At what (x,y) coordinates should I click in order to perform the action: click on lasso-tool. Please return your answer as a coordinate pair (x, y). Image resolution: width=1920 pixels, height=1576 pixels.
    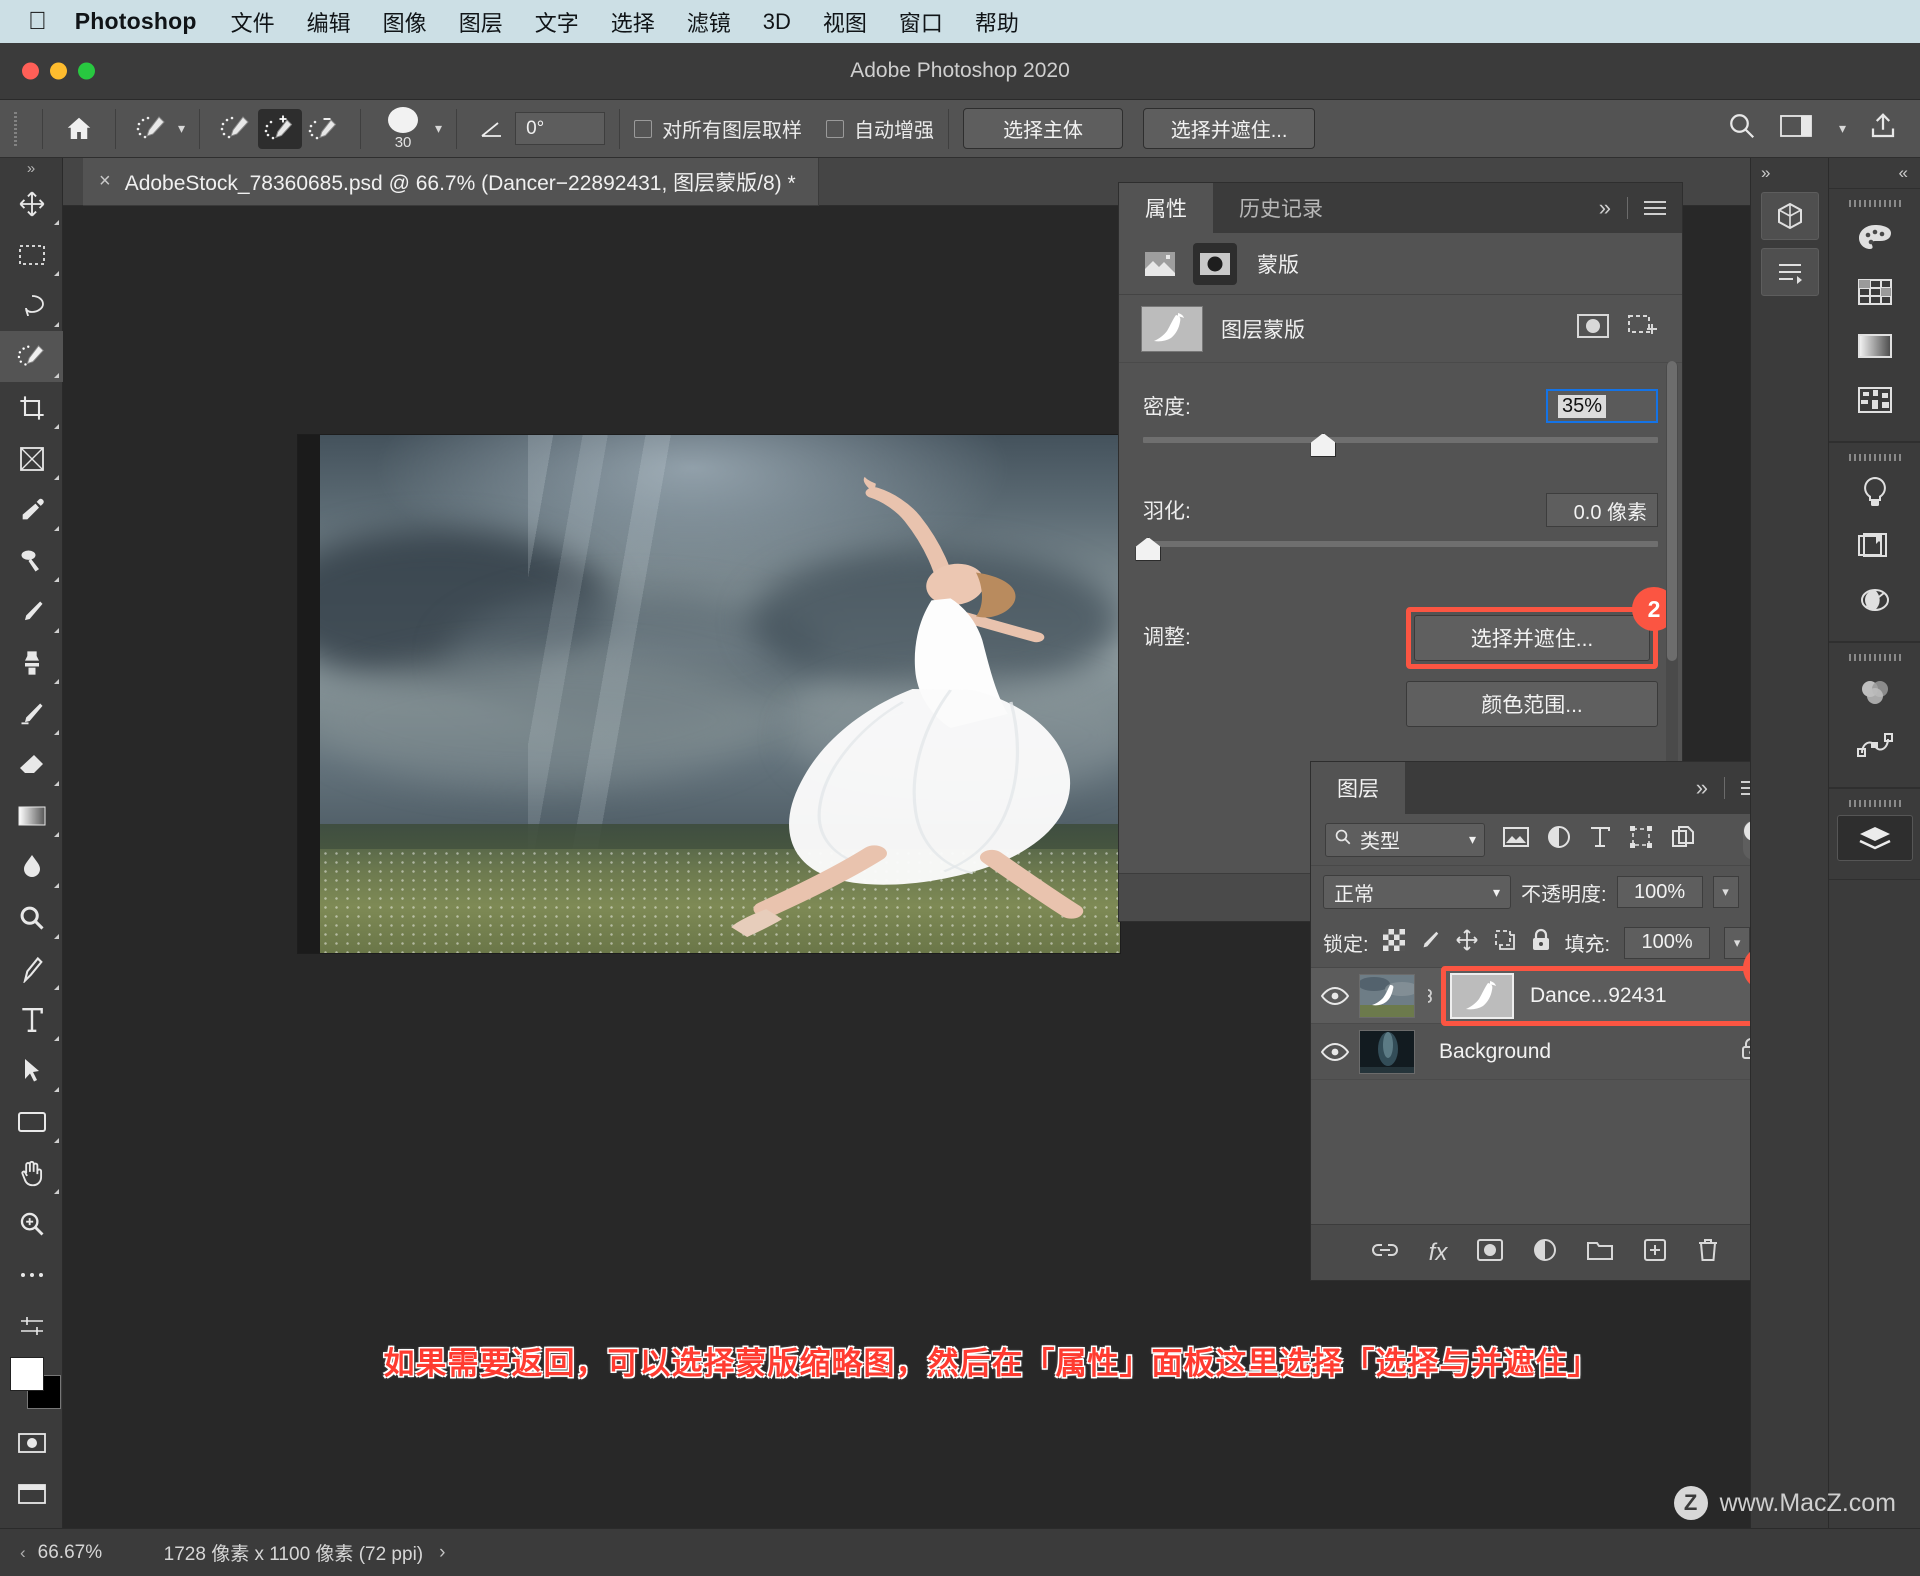
    Looking at the image, I should click on (31, 305).